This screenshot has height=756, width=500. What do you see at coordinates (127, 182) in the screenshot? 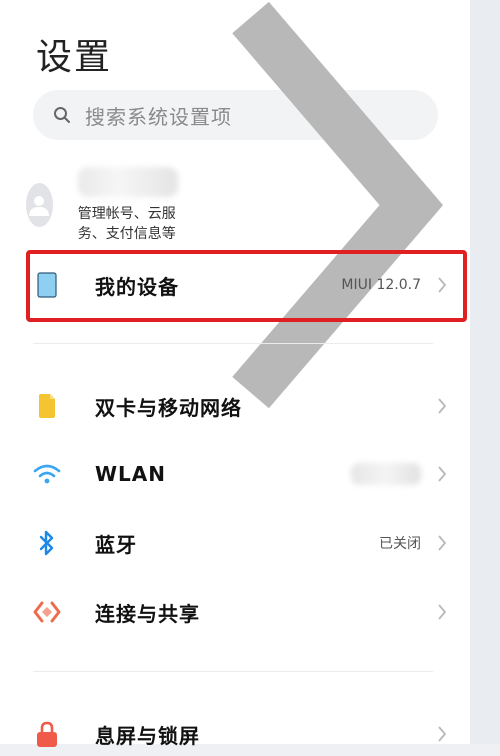
I see `account-name-redacted` at bounding box center [127, 182].